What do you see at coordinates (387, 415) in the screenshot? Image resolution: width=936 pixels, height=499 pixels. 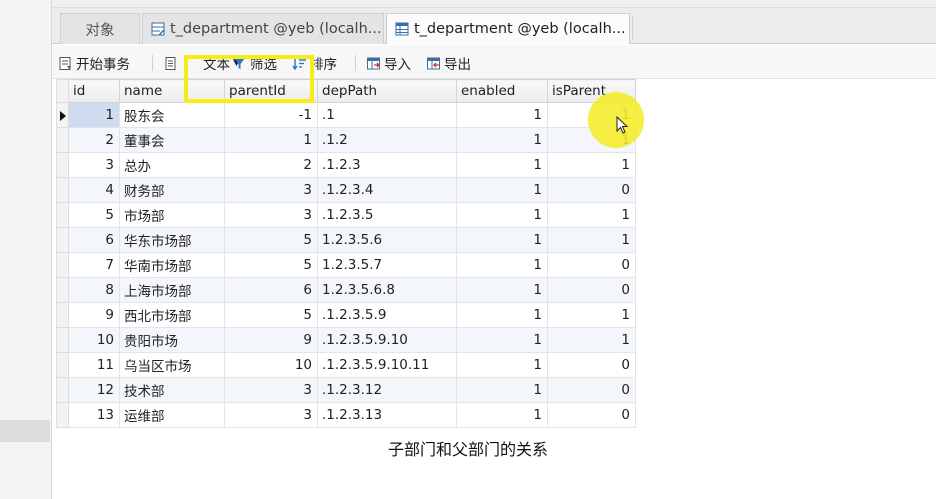 I see `cell-deppath: .1.2.3.13` at bounding box center [387, 415].